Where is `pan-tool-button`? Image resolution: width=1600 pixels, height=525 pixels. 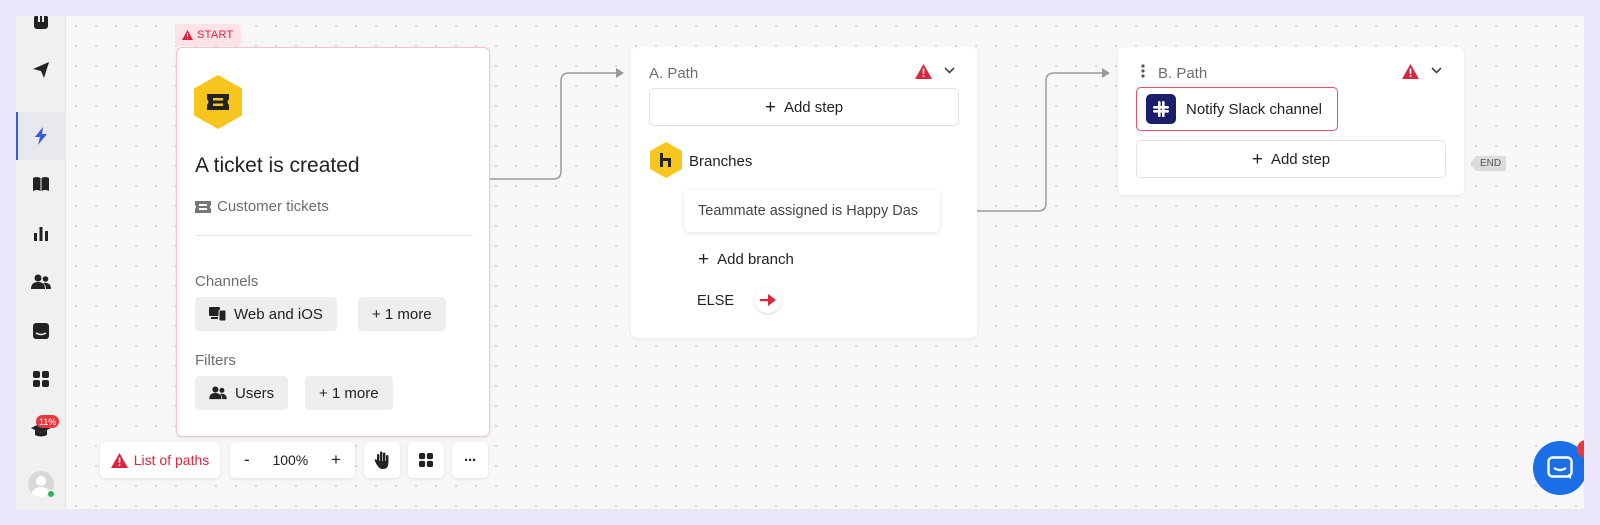 pan-tool-button is located at coordinates (382, 460).